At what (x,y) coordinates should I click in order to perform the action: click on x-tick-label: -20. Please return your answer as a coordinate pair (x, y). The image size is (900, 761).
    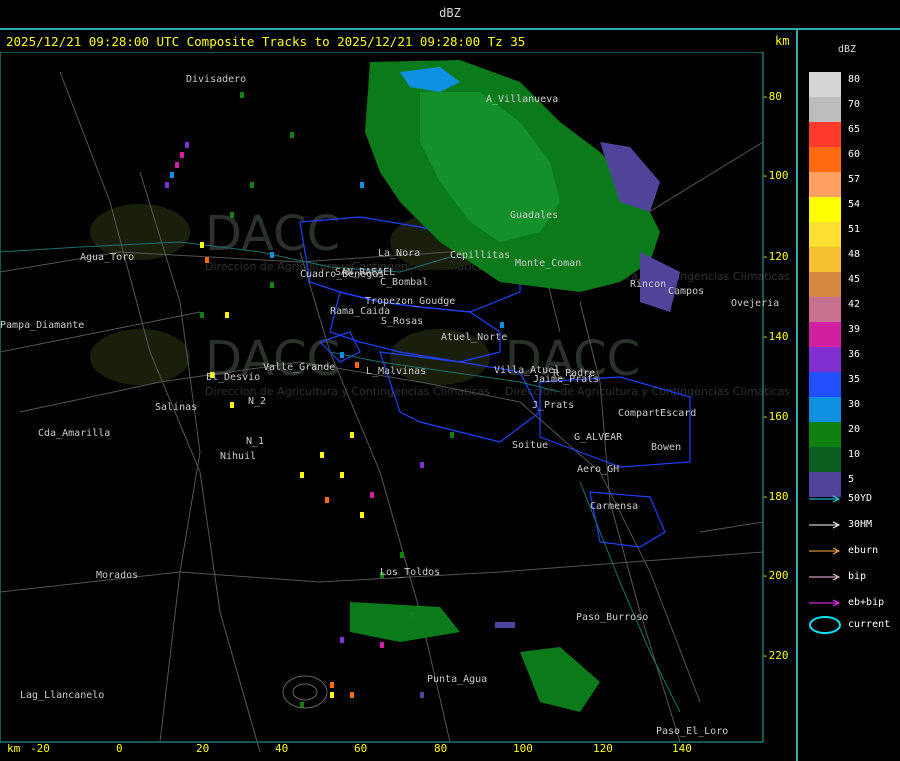
    Looking at the image, I should click on (40, 748).